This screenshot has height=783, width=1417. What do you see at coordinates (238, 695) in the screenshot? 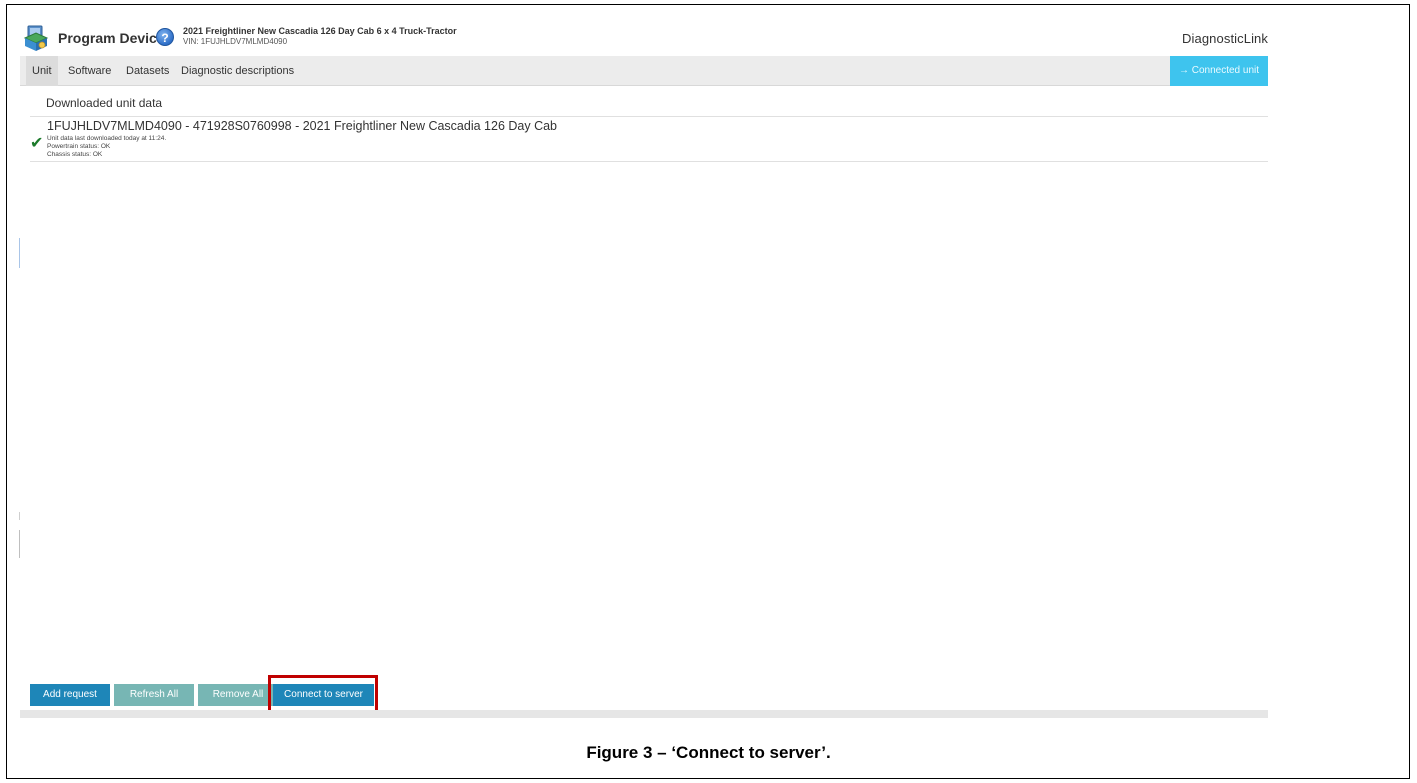
I see `remove-all-button: Remove All` at bounding box center [238, 695].